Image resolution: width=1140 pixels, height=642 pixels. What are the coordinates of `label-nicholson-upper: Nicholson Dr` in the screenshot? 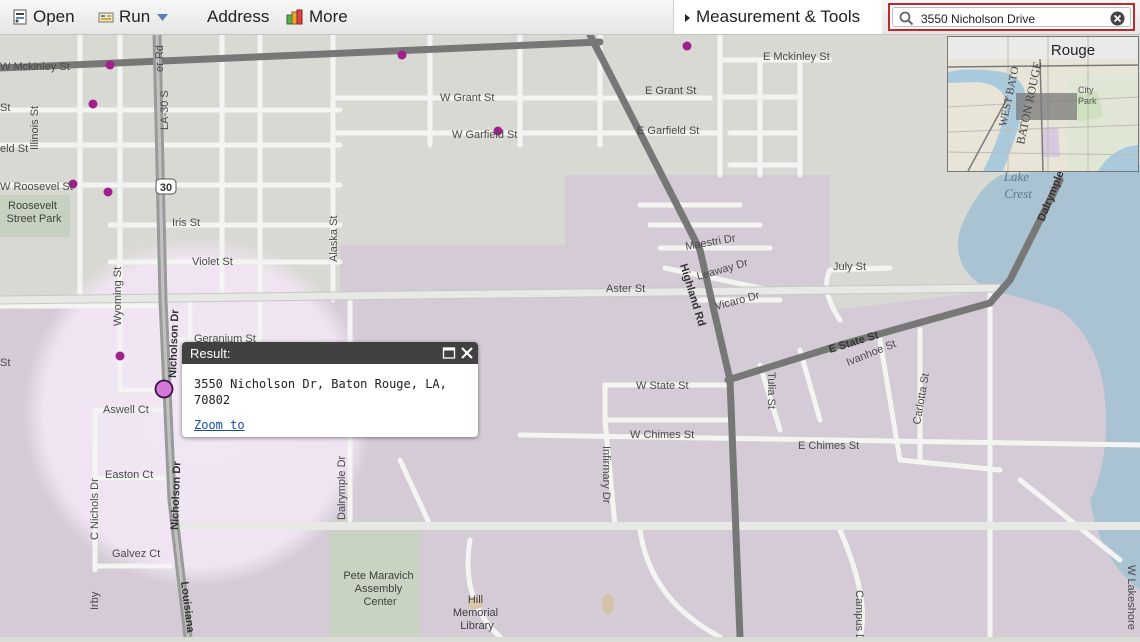 It's located at (174, 344).